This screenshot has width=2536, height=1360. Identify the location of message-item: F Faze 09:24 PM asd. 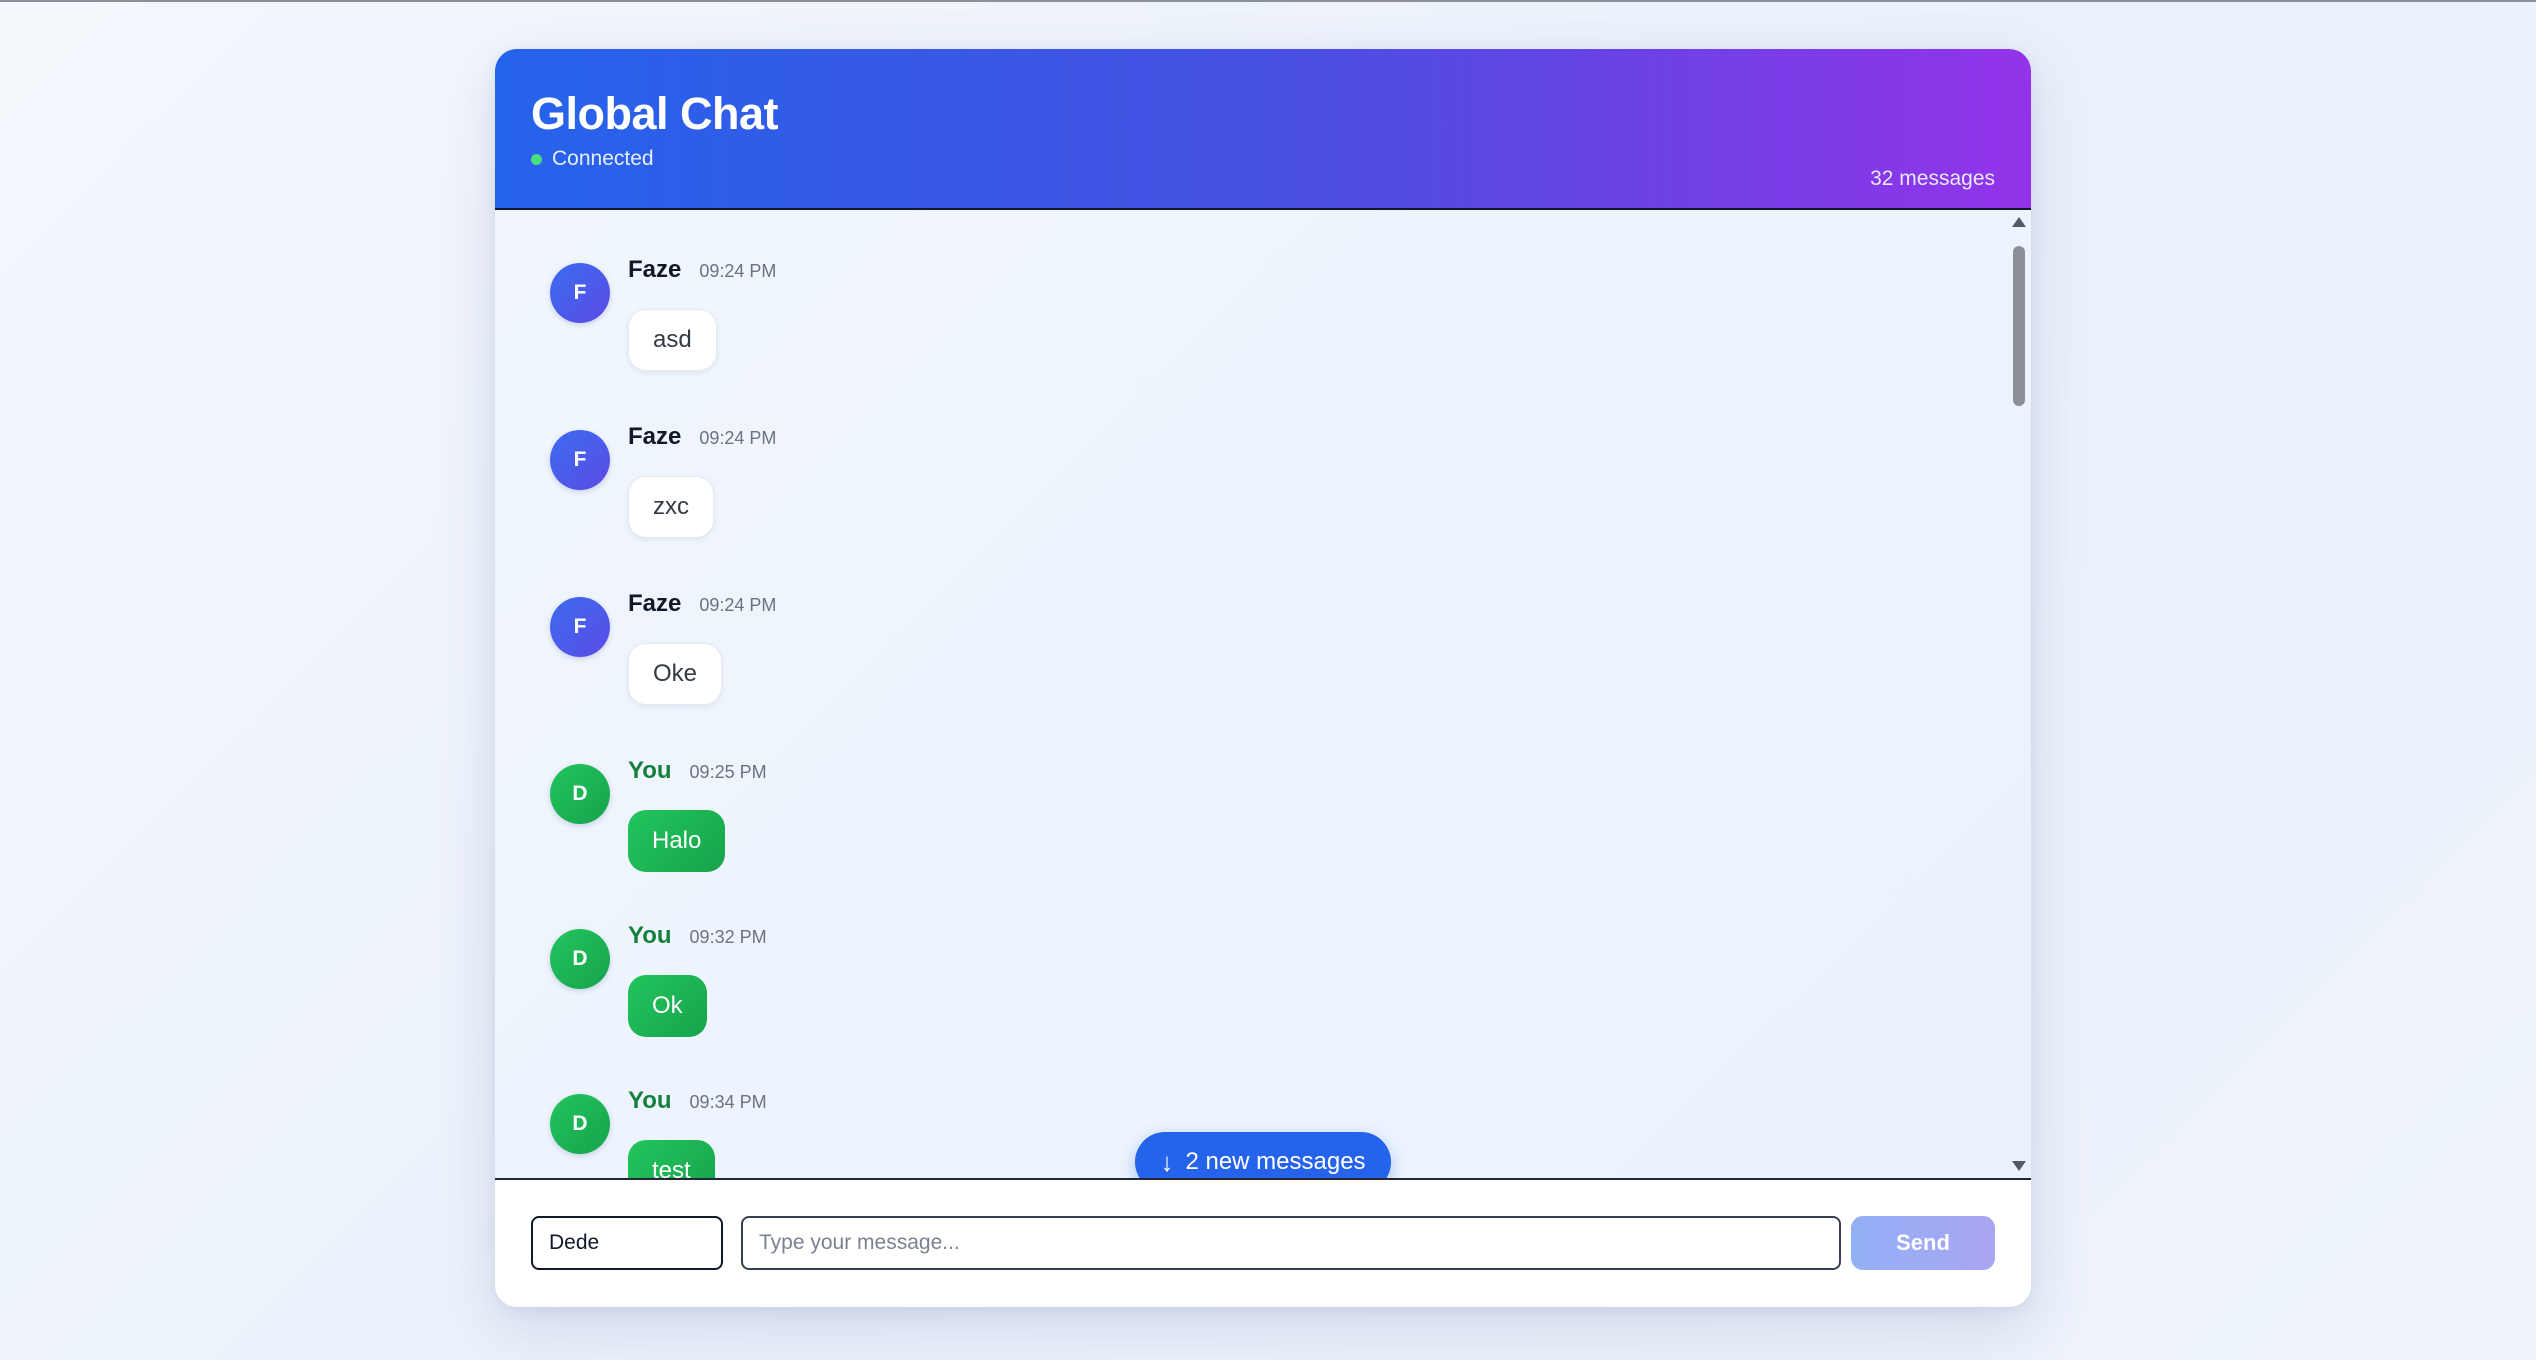
(1000, 324).